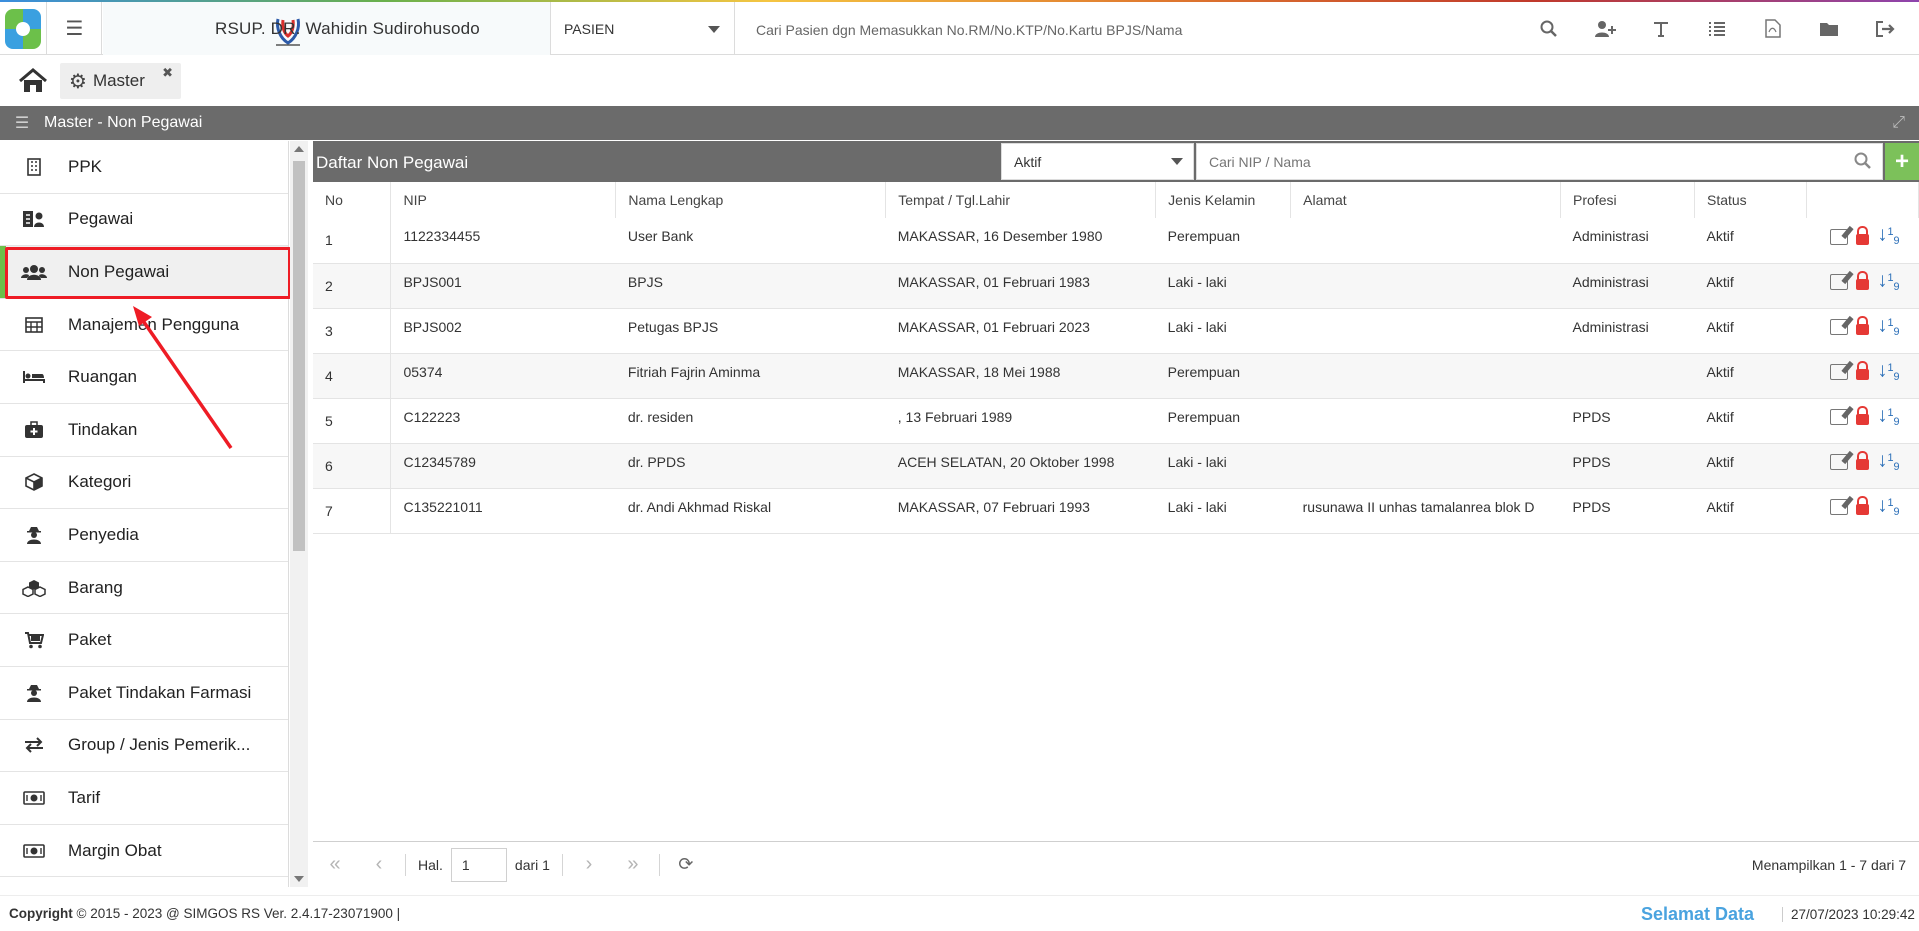 This screenshot has width=1919, height=931. I want to click on page-number-input, so click(478, 864).